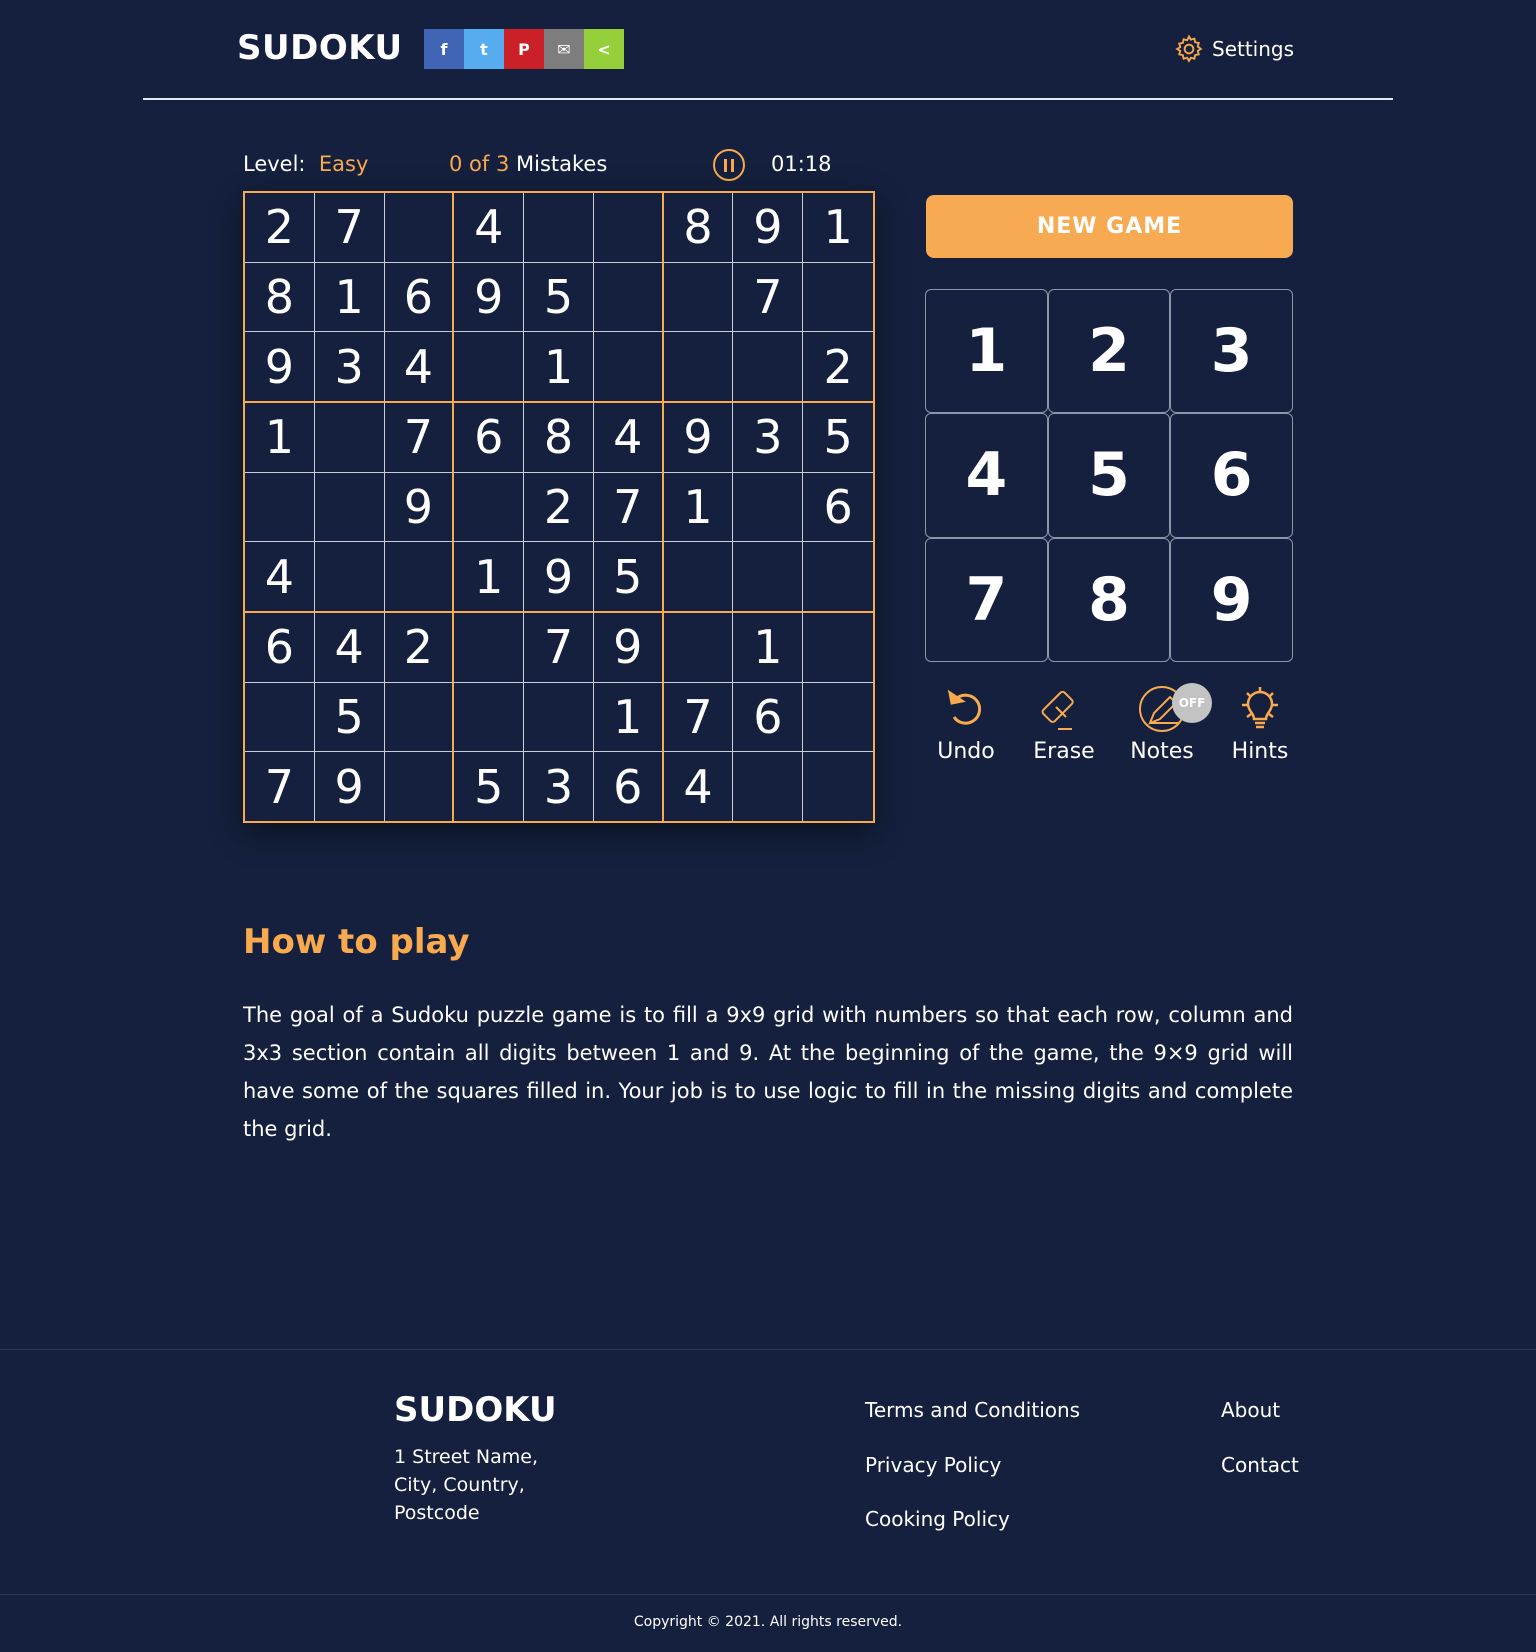  What do you see at coordinates (986, 351) in the screenshot?
I see `number-button-1: 1` at bounding box center [986, 351].